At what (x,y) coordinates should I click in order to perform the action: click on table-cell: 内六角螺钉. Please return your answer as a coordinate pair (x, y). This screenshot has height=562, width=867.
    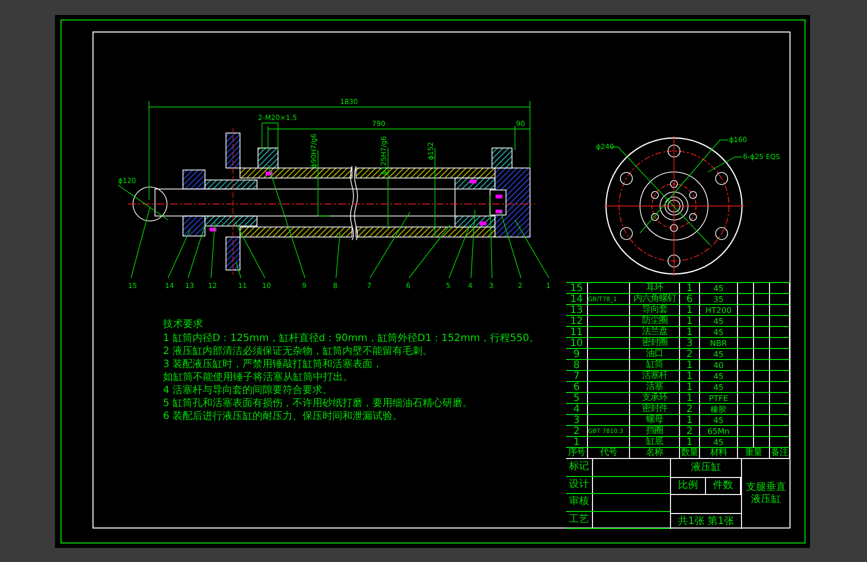
    Looking at the image, I should click on (655, 299).